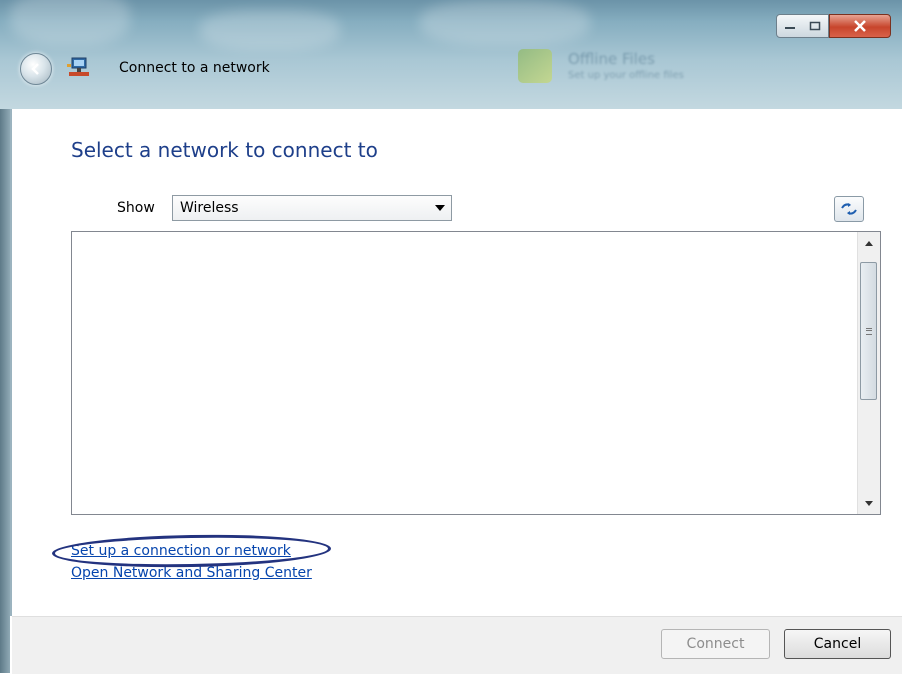 This screenshot has height=674, width=902. I want to click on cancel-button: Cancel, so click(837, 644).